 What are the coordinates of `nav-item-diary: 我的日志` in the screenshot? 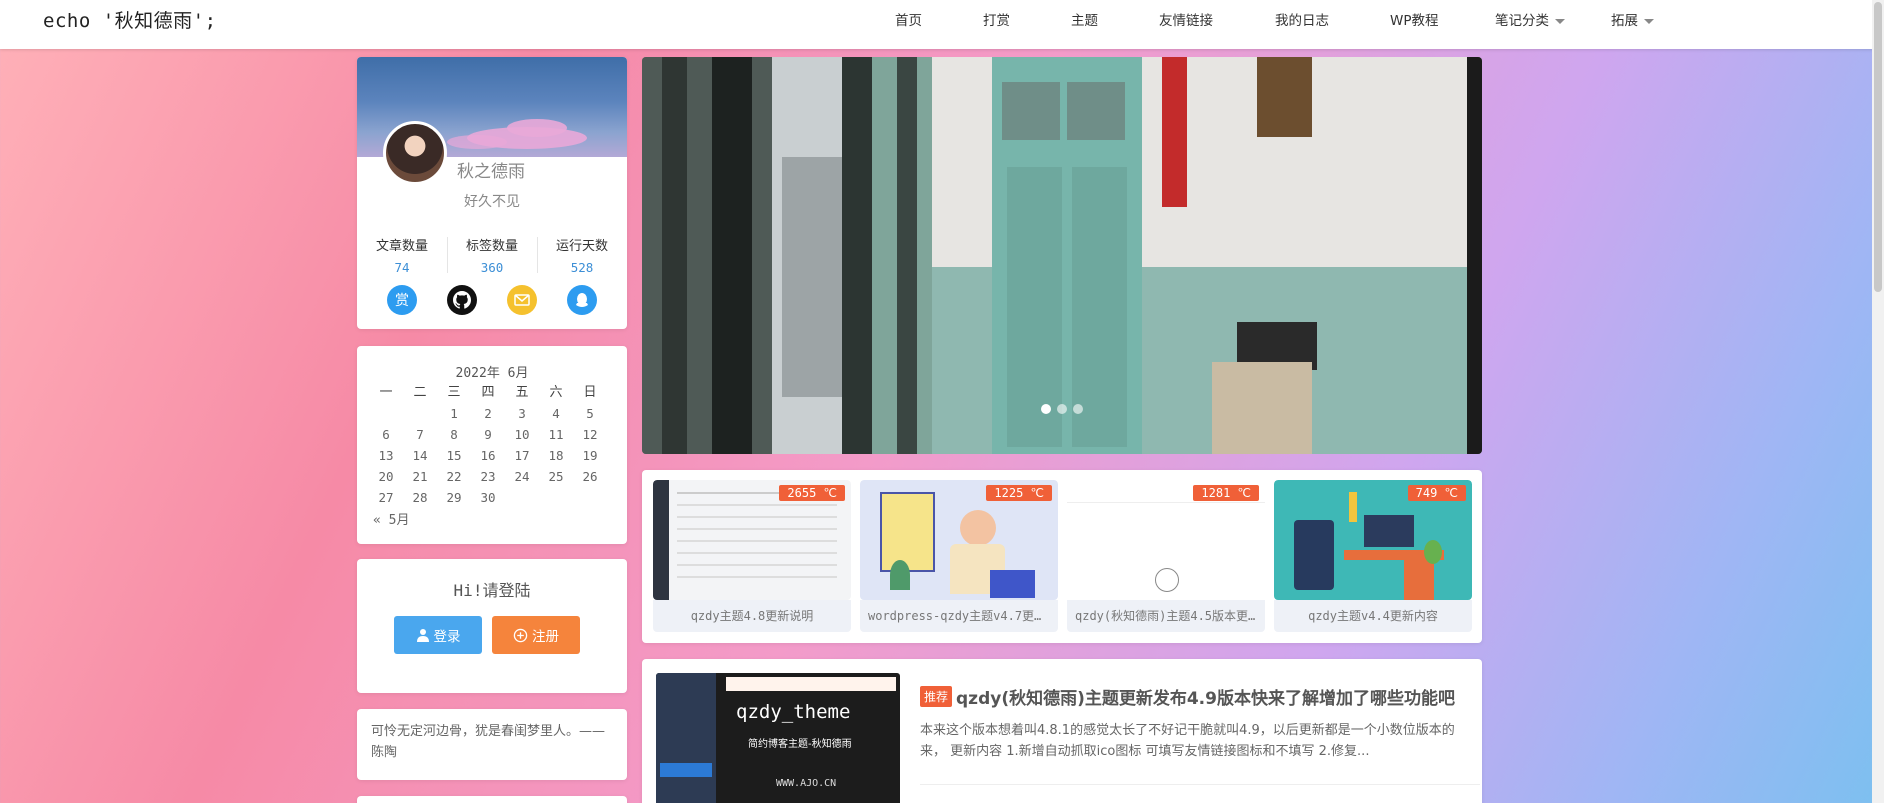 It's located at (1302, 19).